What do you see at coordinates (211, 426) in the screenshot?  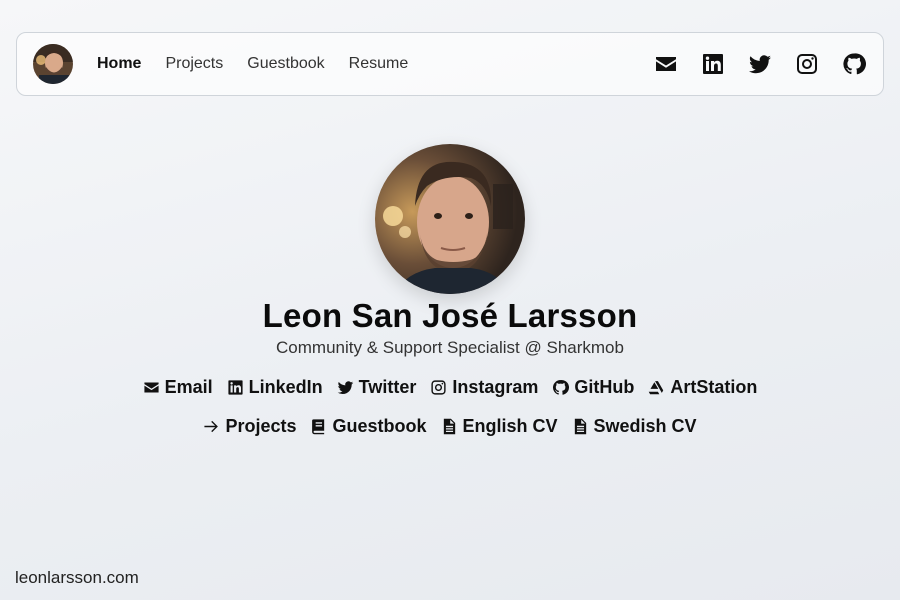 I see `arrow-right-icon` at bounding box center [211, 426].